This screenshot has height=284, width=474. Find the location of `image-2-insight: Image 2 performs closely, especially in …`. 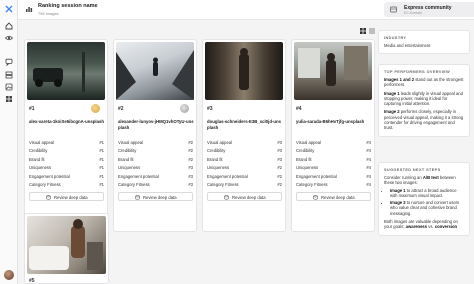

image-2-insight: Image 2 performs closely, especially in … is located at coordinates (424, 120).